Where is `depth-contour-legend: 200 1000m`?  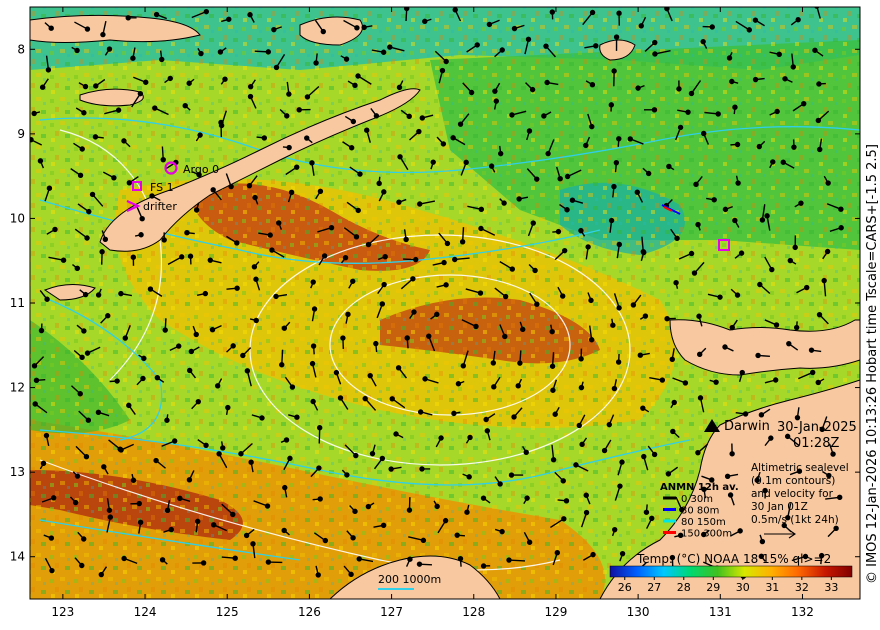 depth-contour-legend: 200 1000m is located at coordinates (409, 579).